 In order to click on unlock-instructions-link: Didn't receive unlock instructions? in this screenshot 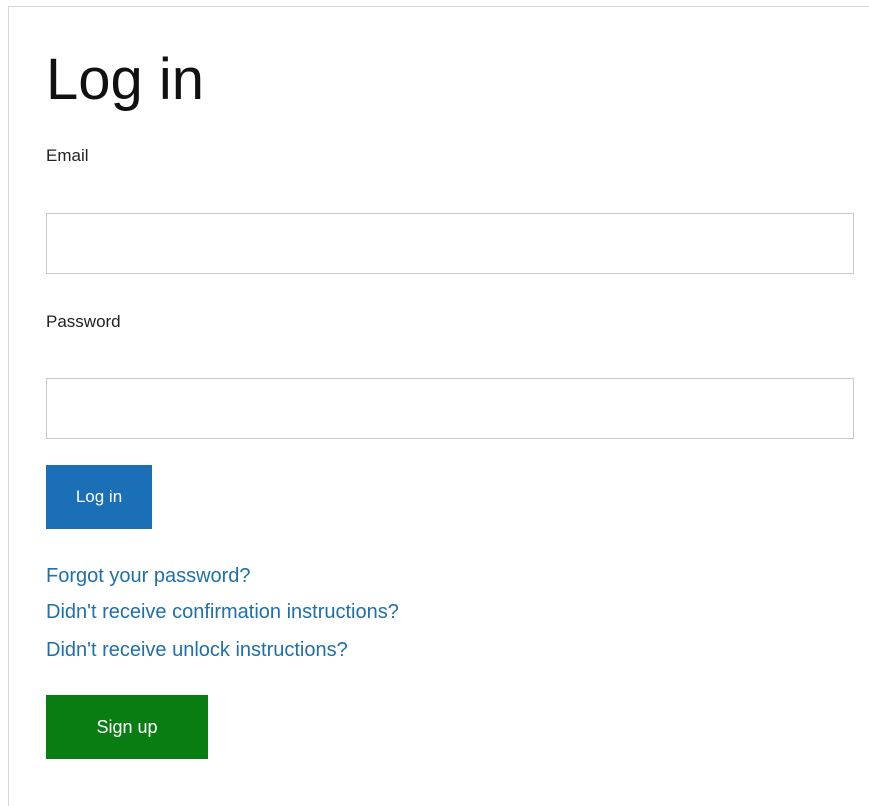, I will do `click(197, 650)`.